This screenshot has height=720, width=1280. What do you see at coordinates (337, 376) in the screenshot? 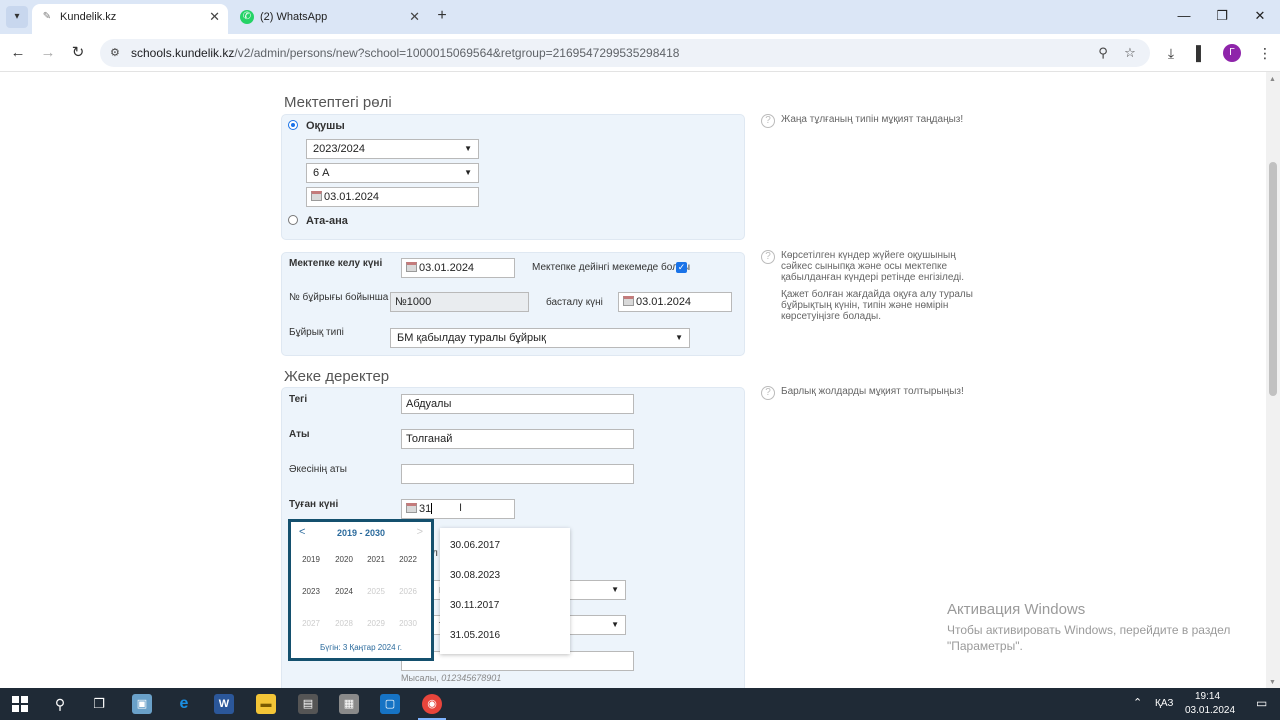
I see `section-title-personal: Жеке деректер` at bounding box center [337, 376].